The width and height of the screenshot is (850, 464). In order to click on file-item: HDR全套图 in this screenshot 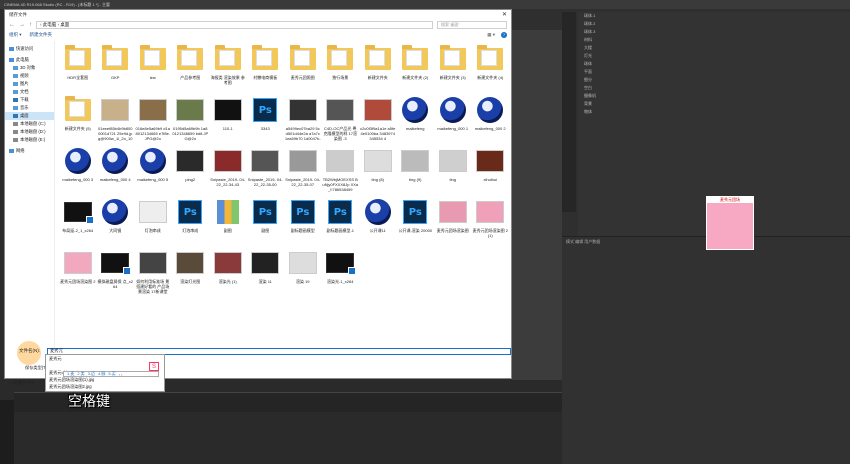, I will do `click(78, 66)`.